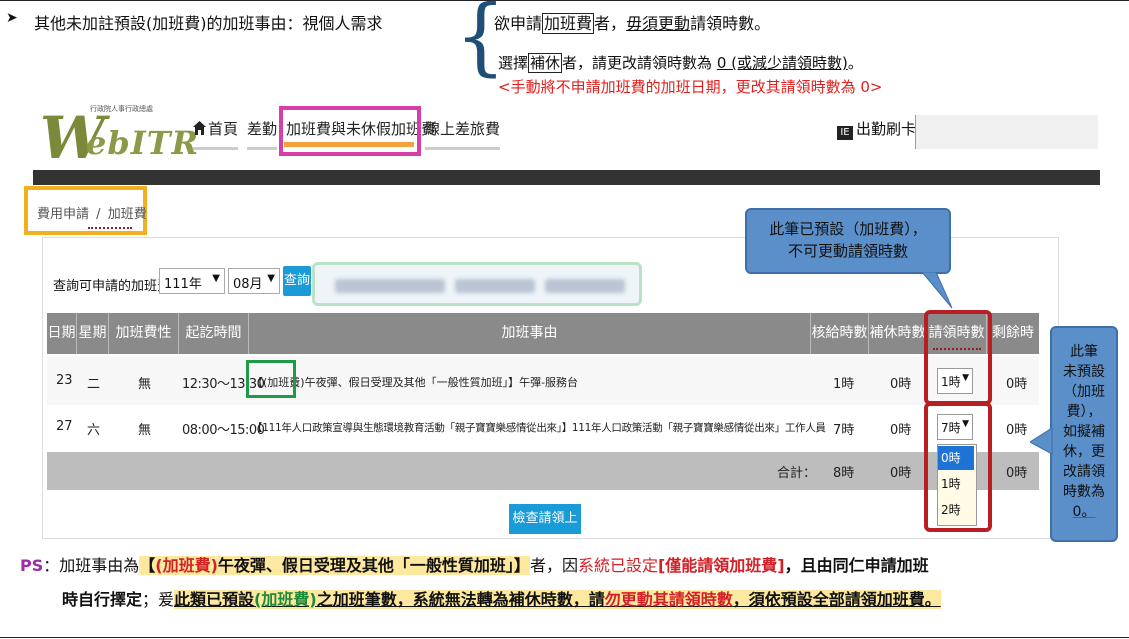 Image resolution: width=1129 pixels, height=639 pixels. Describe the element at coordinates (119, 138) in the screenshot. I see `webitr-logo: 行政院人事行政總處 W ebITR` at that location.